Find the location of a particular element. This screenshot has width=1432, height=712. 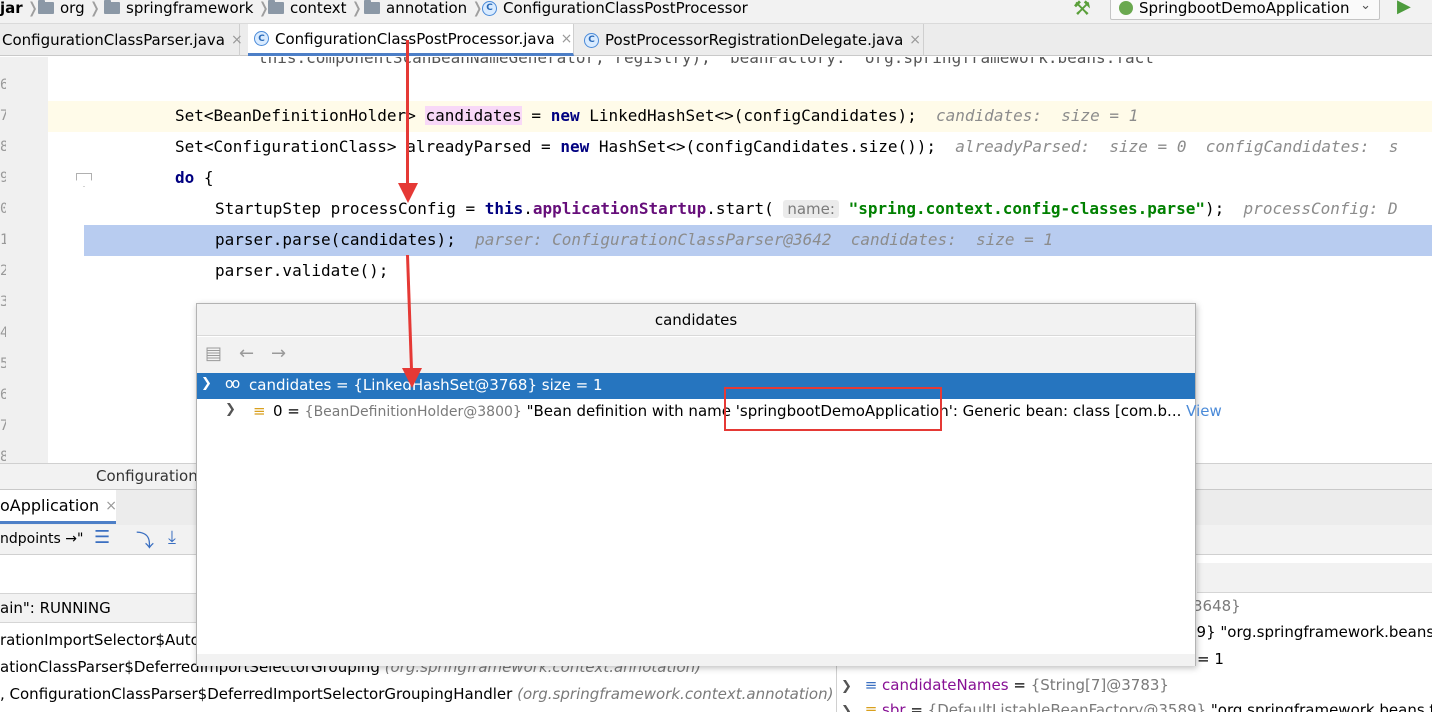

step-into-icon: ⤓ is located at coordinates (172, 537).